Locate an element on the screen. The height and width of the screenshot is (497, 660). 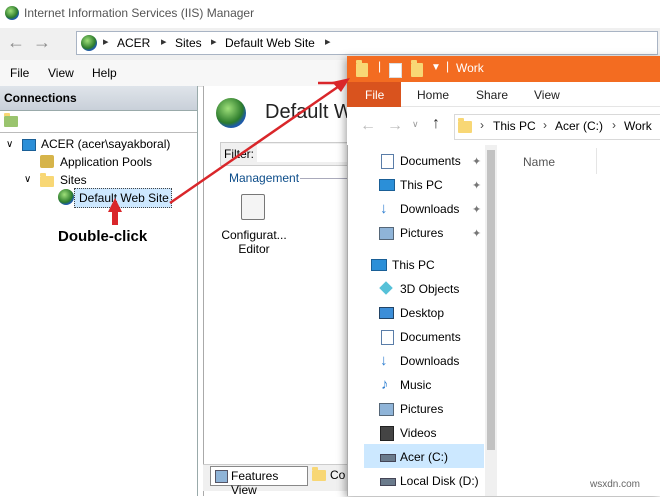
annotation-arrow is located at coordinates (229, 151).